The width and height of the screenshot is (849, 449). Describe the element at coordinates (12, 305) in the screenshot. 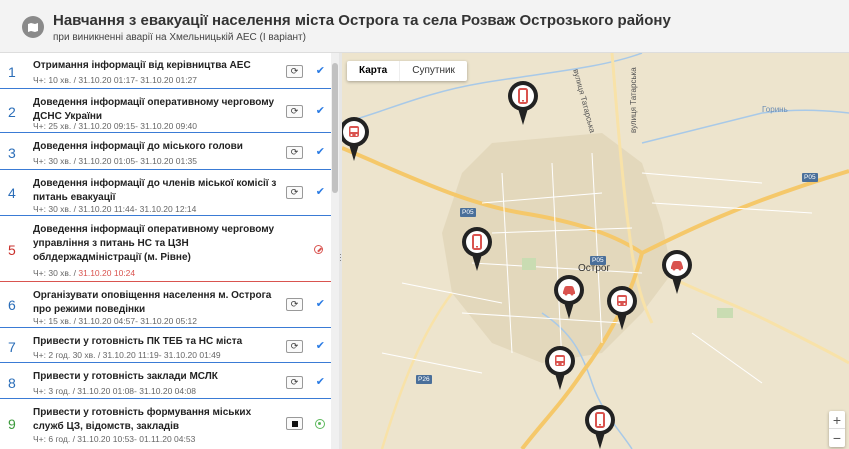

I see `task-number: 6` at that location.